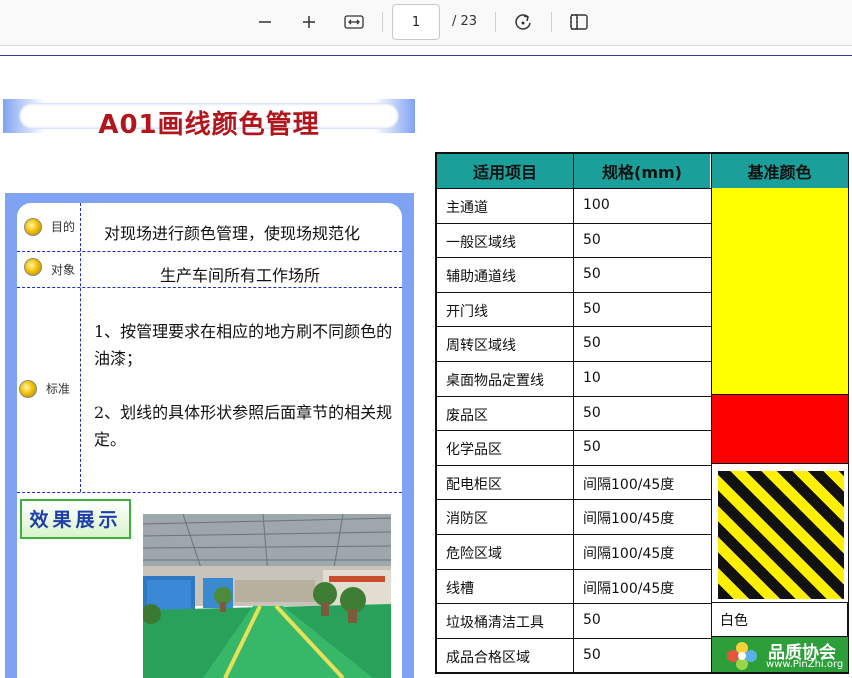 The width and height of the screenshot is (852, 678). What do you see at coordinates (80, 347) in the screenshot?
I see `column-divider` at bounding box center [80, 347].